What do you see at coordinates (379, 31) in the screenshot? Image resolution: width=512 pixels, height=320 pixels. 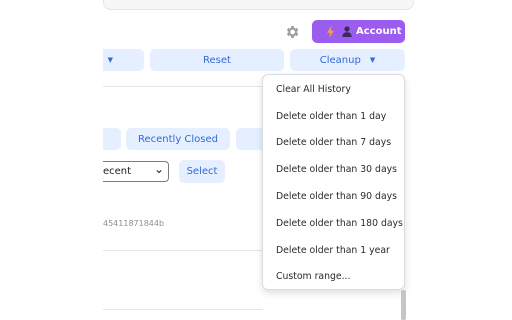 I see `account-label: Account` at bounding box center [379, 31].